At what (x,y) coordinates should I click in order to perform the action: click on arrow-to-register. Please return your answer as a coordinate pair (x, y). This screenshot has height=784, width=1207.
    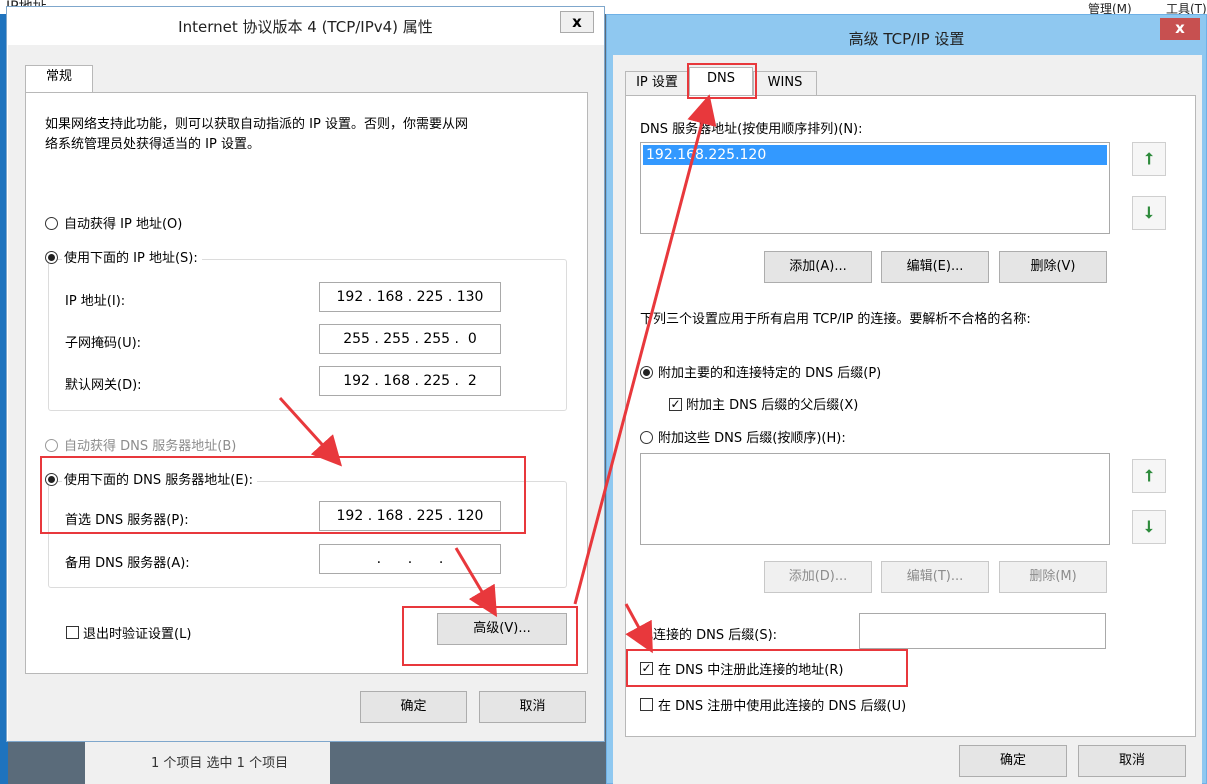
    Looking at the image, I should click on (638, 628).